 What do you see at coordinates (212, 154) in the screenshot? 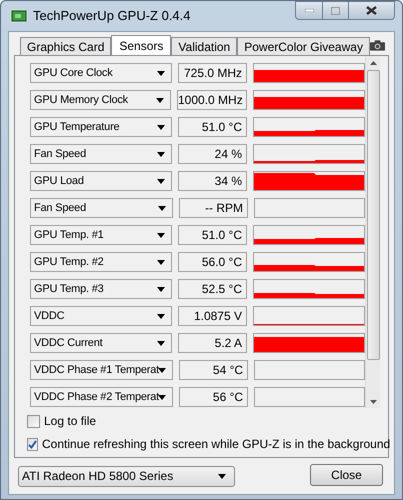
I see `sensor-reading: 24 %` at bounding box center [212, 154].